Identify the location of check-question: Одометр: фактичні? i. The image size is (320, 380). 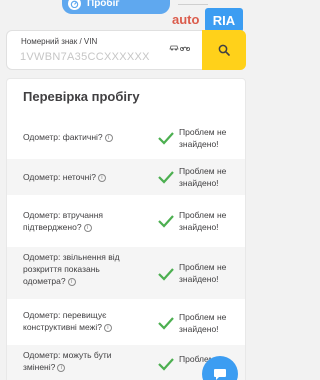
(82, 137).